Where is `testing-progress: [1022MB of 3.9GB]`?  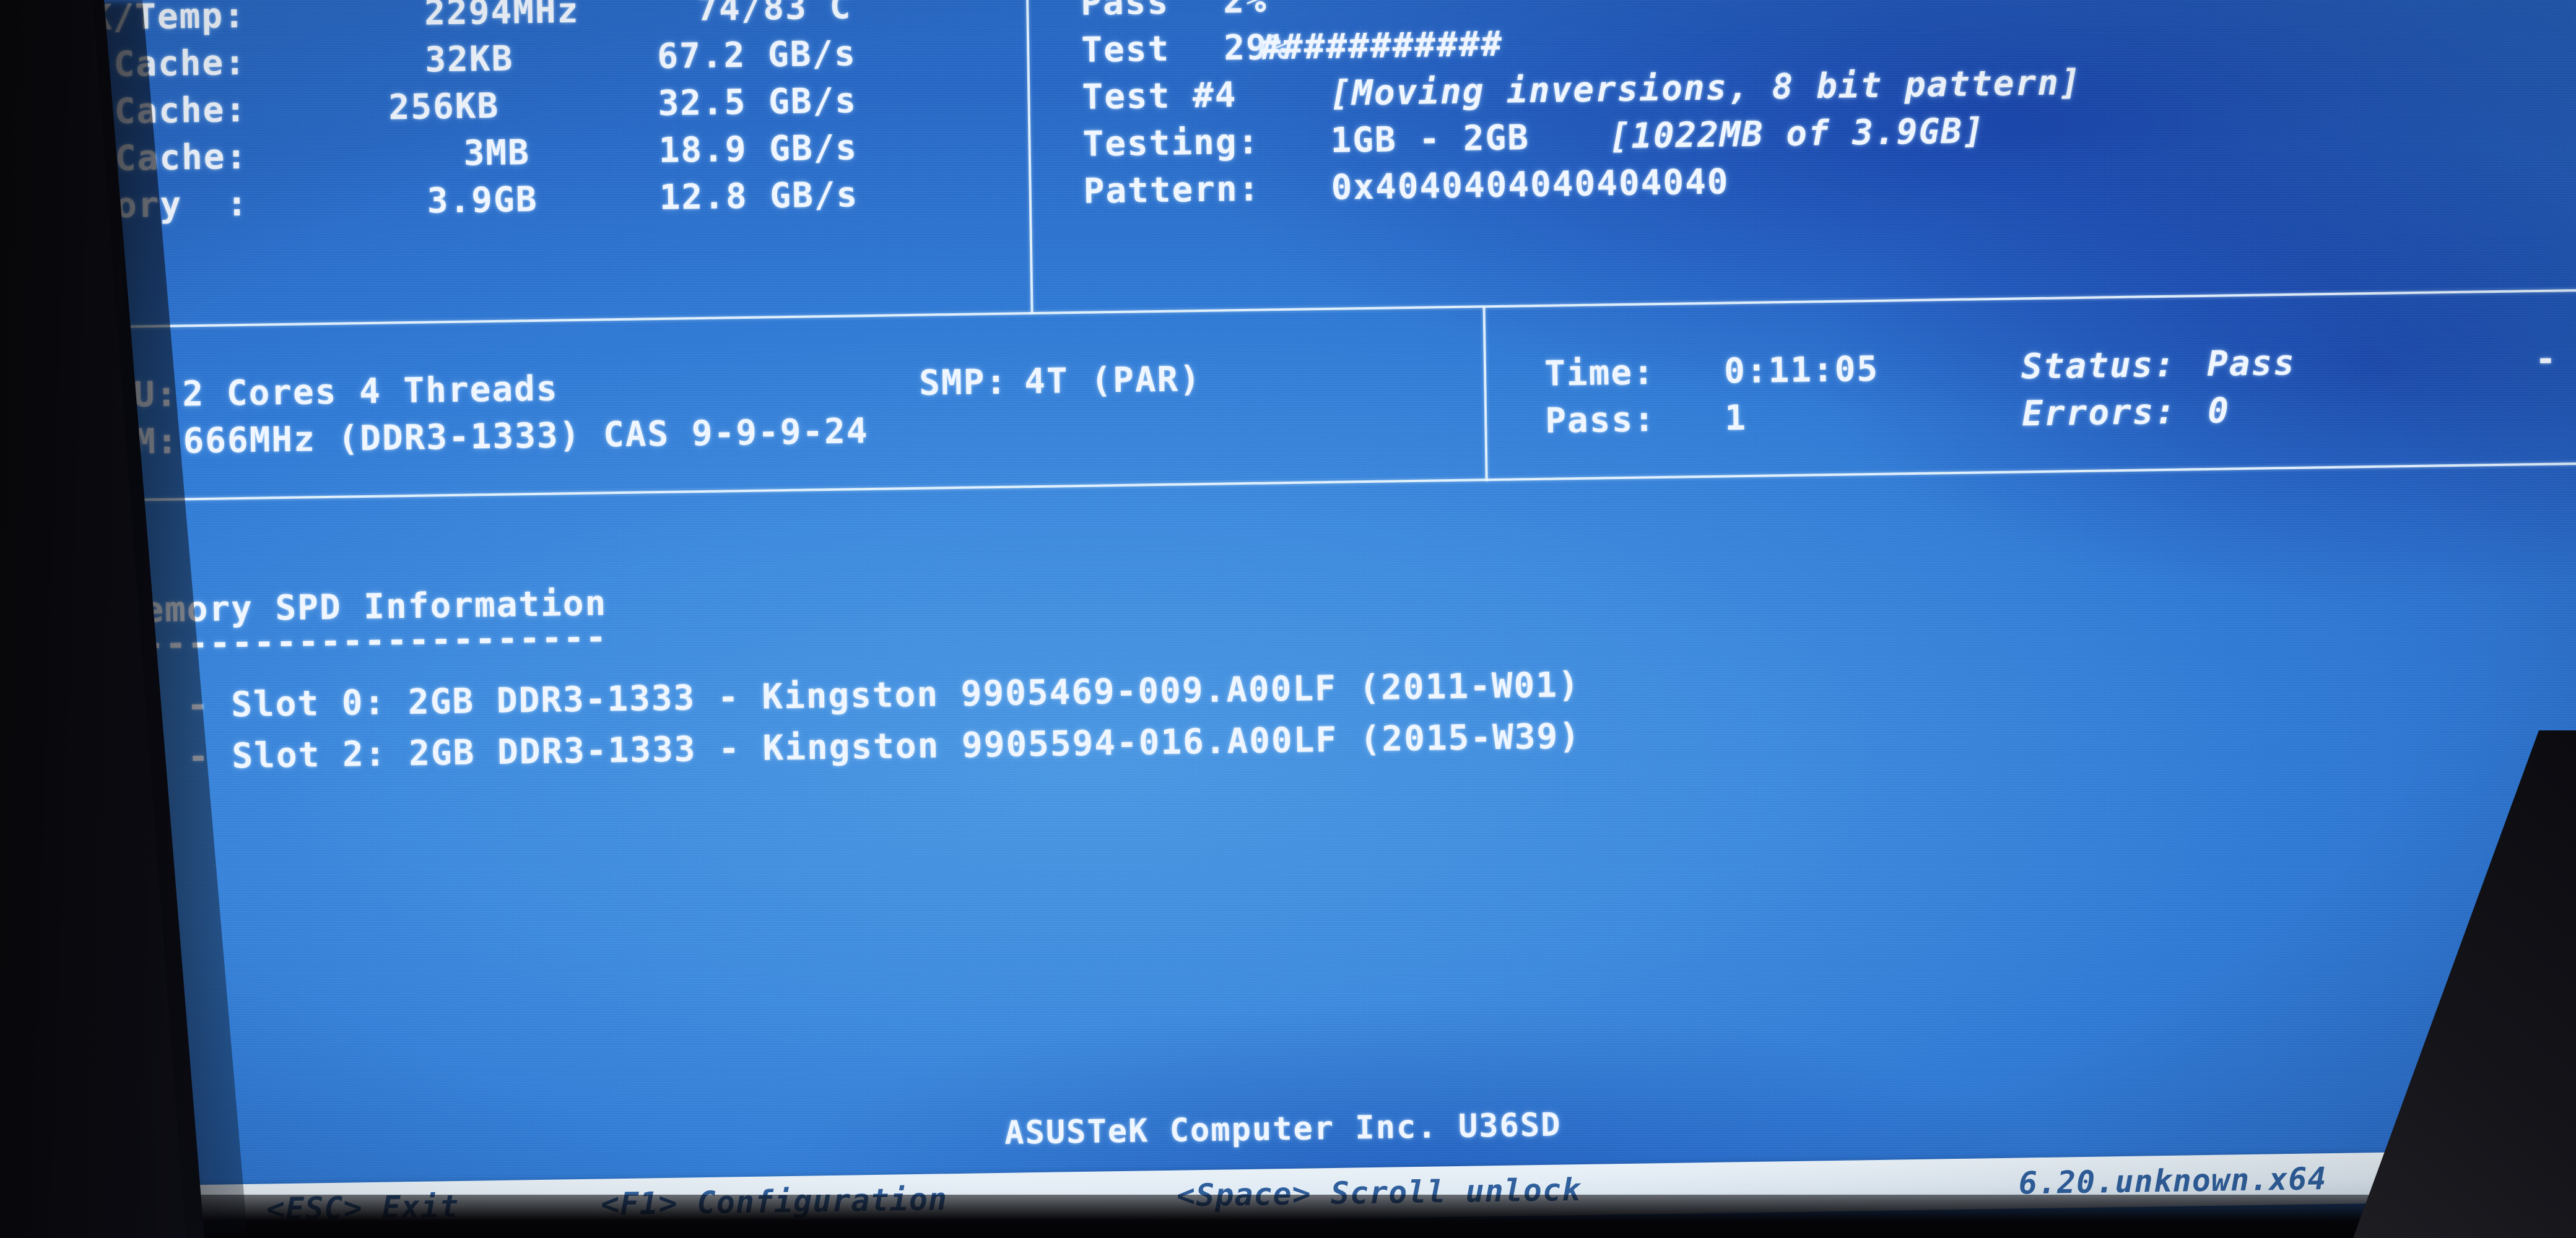 testing-progress: [1022MB of 3.9GB] is located at coordinates (1797, 134).